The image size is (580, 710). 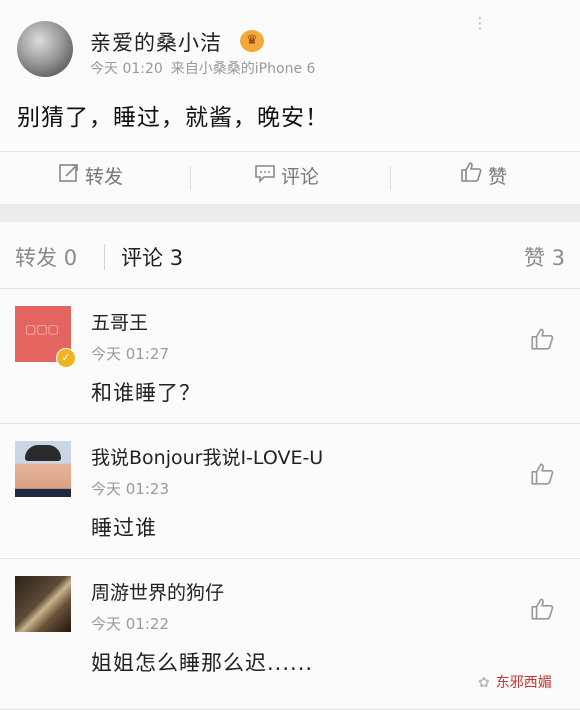 I want to click on post-action-bar: 转发 评论 赞, so click(x=290, y=176).